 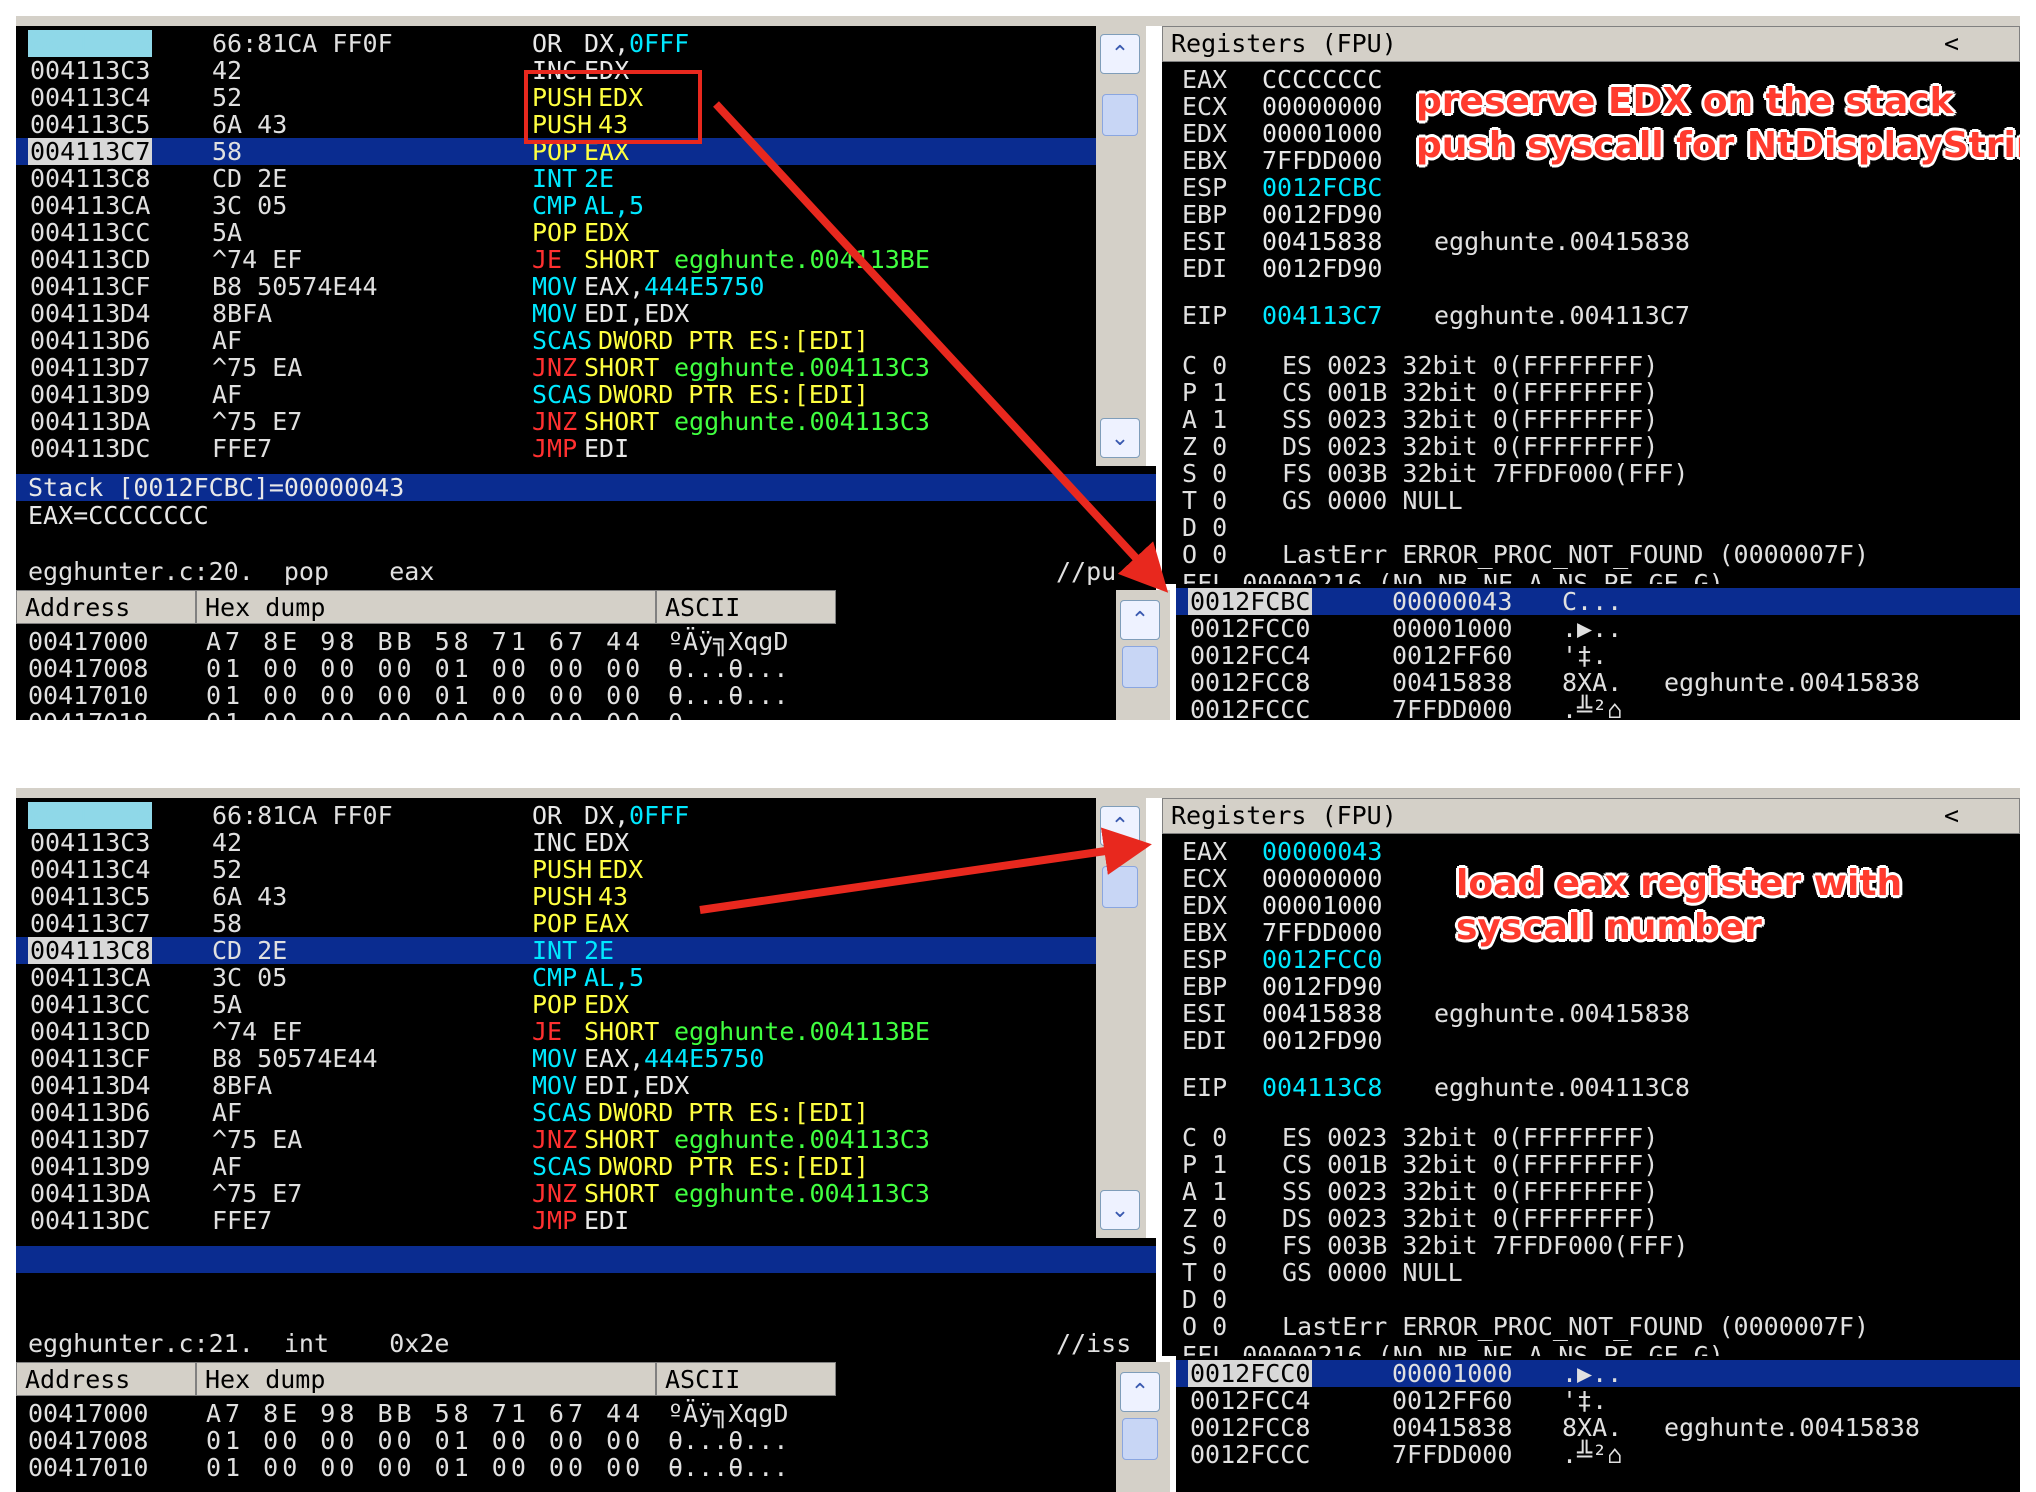 What do you see at coordinates (556, 977) in the screenshot?
I see `disasm-row: 004113CA 3C 05 CMP AL, 5` at bounding box center [556, 977].